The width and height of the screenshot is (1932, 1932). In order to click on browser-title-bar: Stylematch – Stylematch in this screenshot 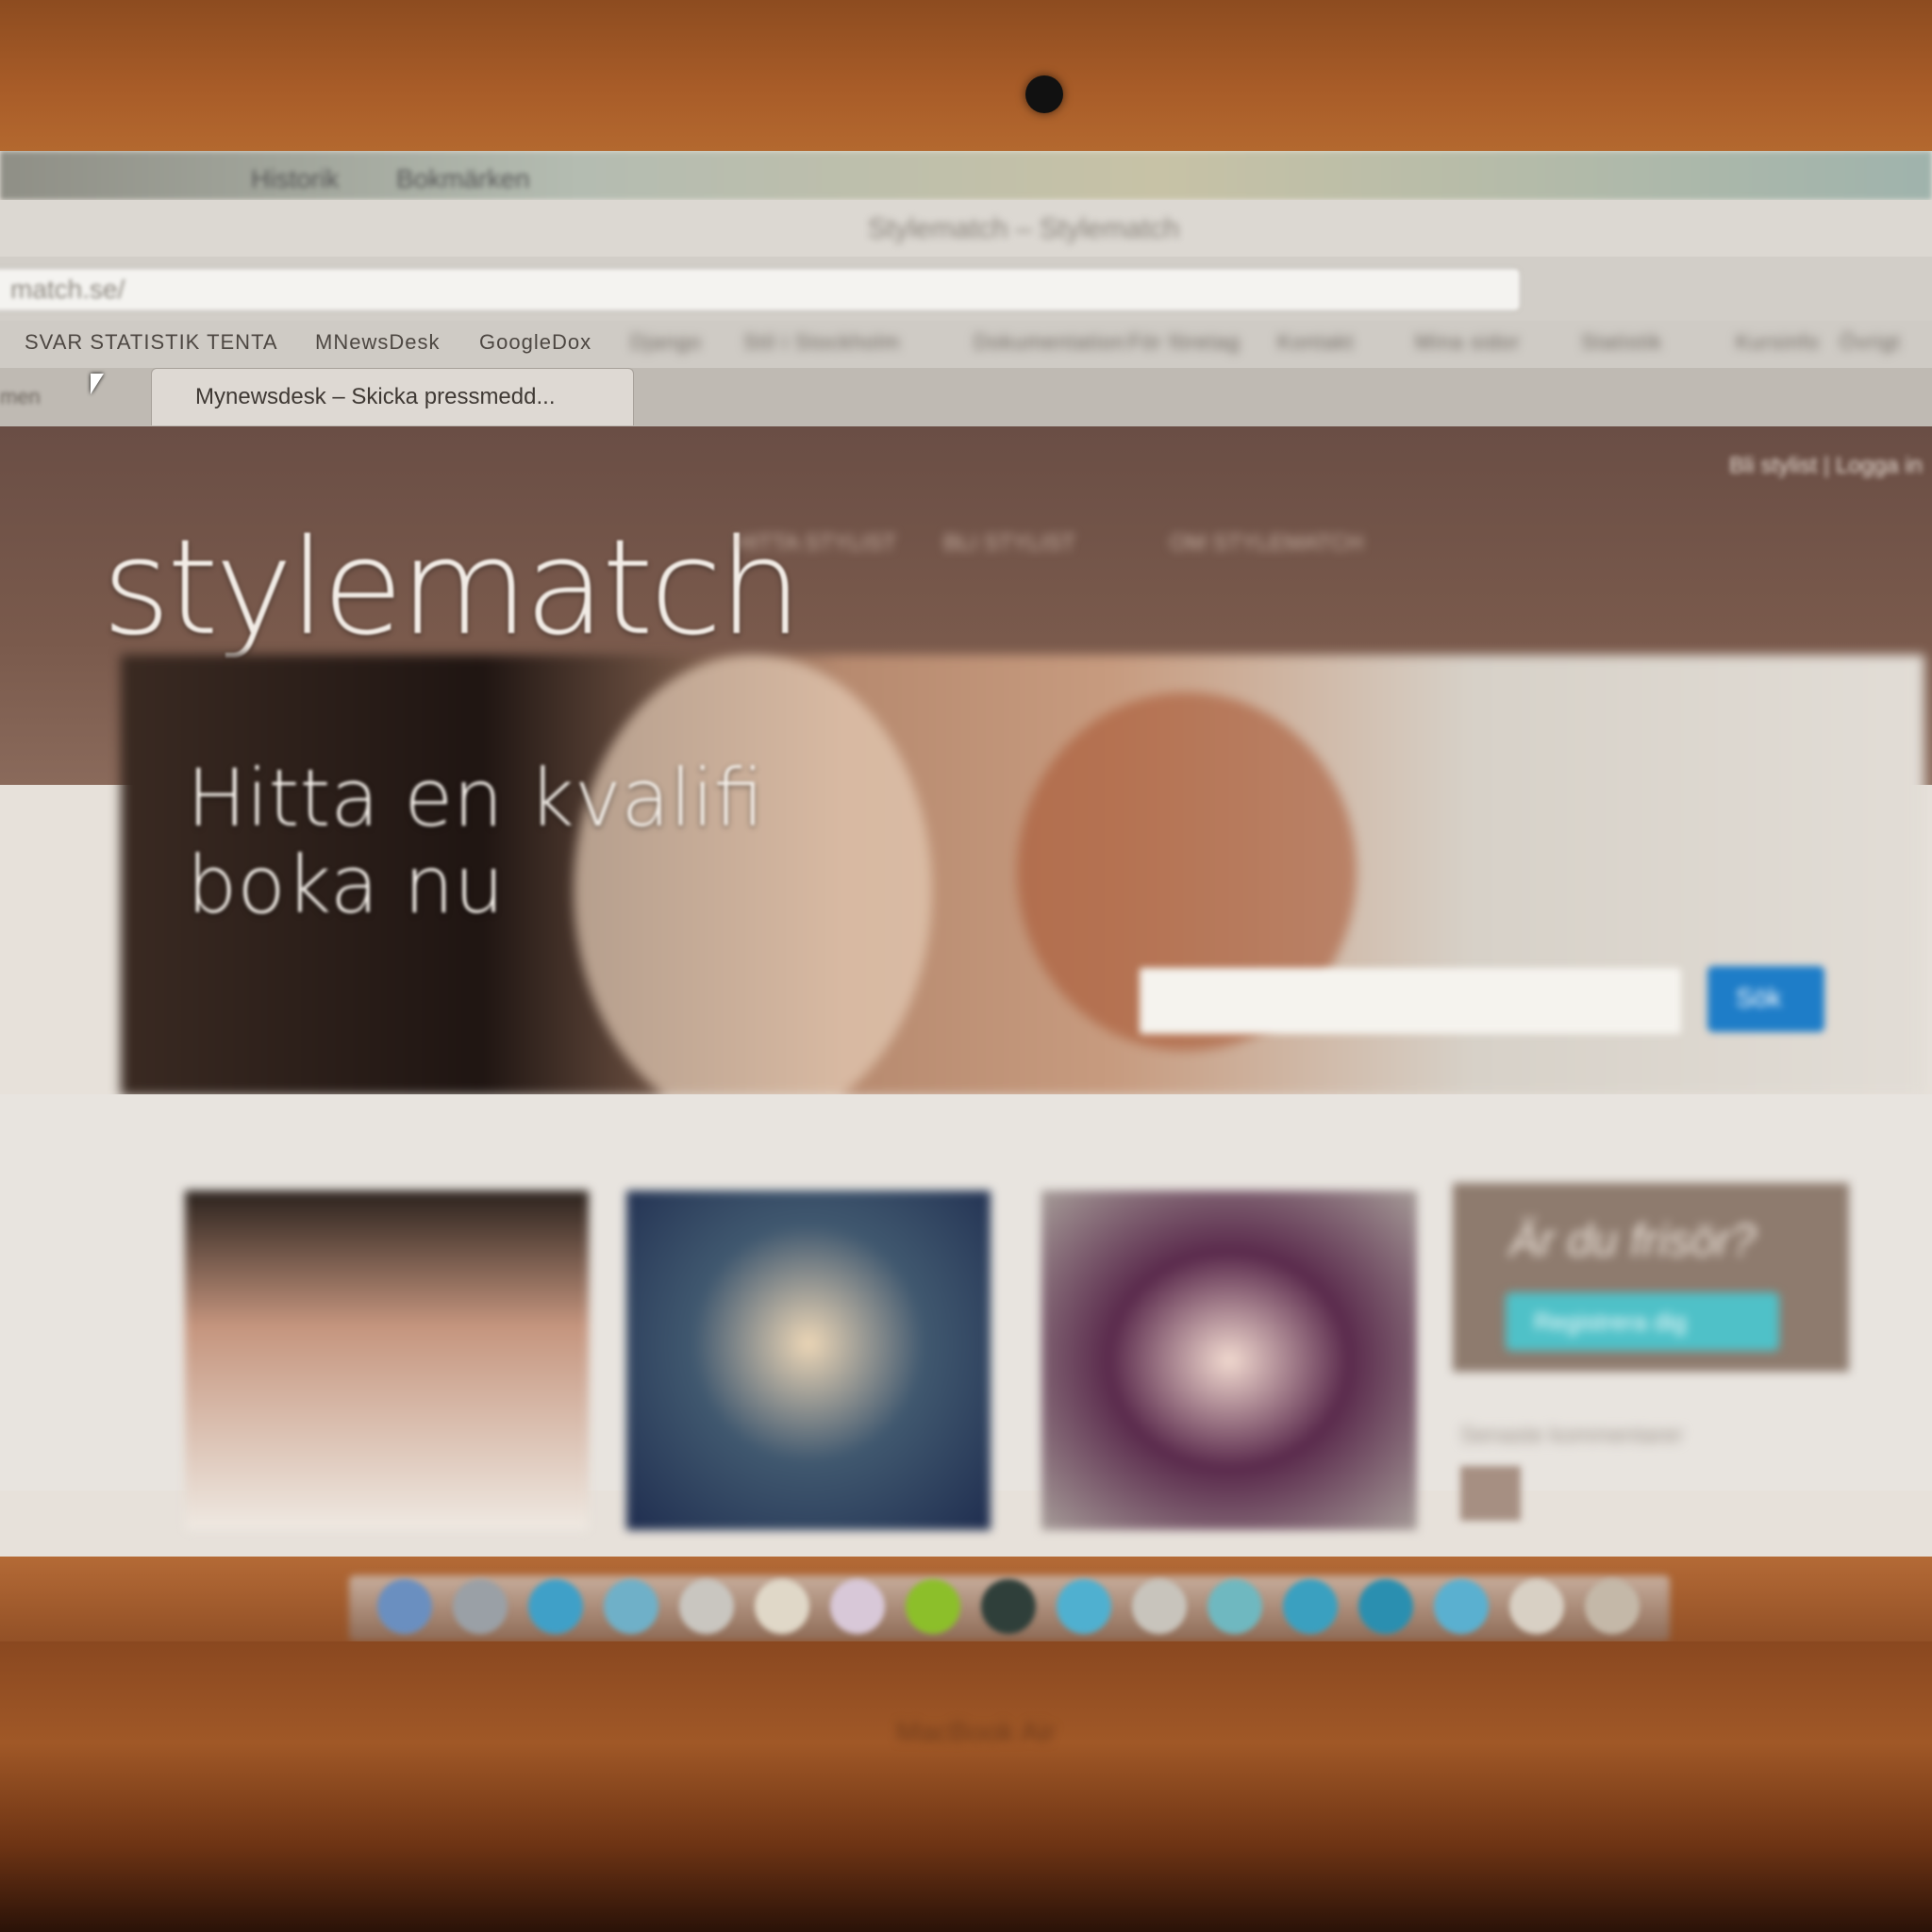, I will do `click(966, 228)`.